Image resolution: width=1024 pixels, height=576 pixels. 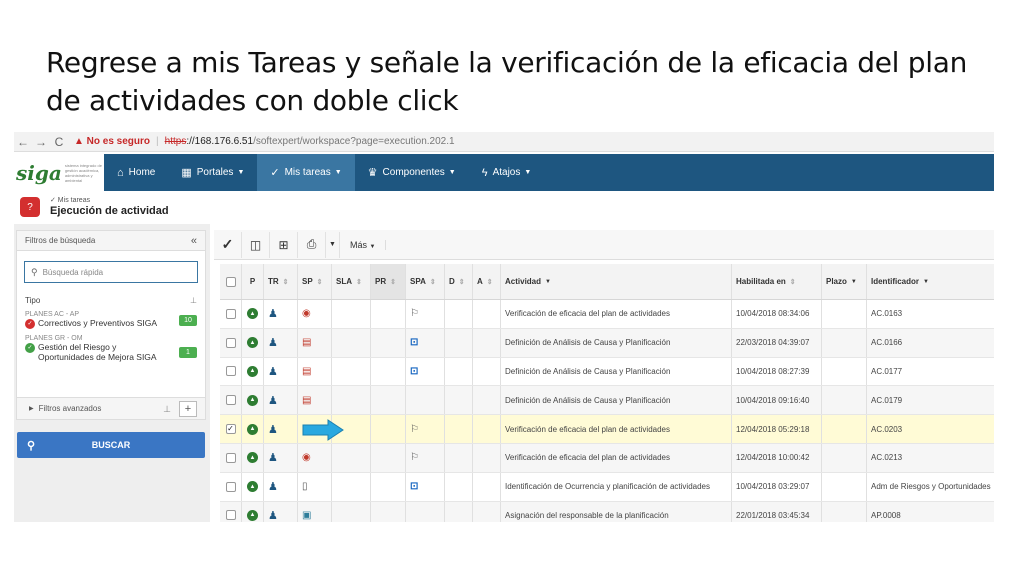 What do you see at coordinates (136, 172) in the screenshot?
I see `nav-home: ⌂ Home` at bounding box center [136, 172].